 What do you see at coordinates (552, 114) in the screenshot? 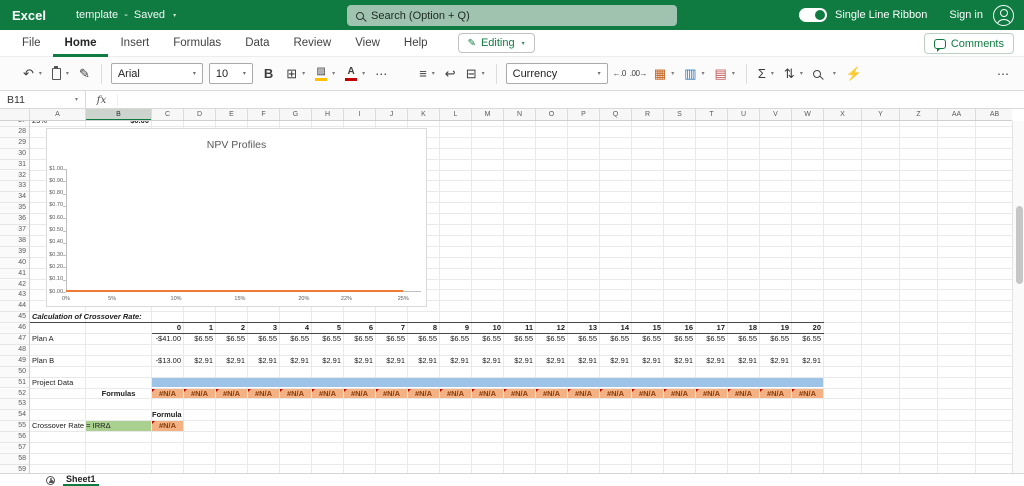
I see `column-header-O: O` at bounding box center [552, 114].